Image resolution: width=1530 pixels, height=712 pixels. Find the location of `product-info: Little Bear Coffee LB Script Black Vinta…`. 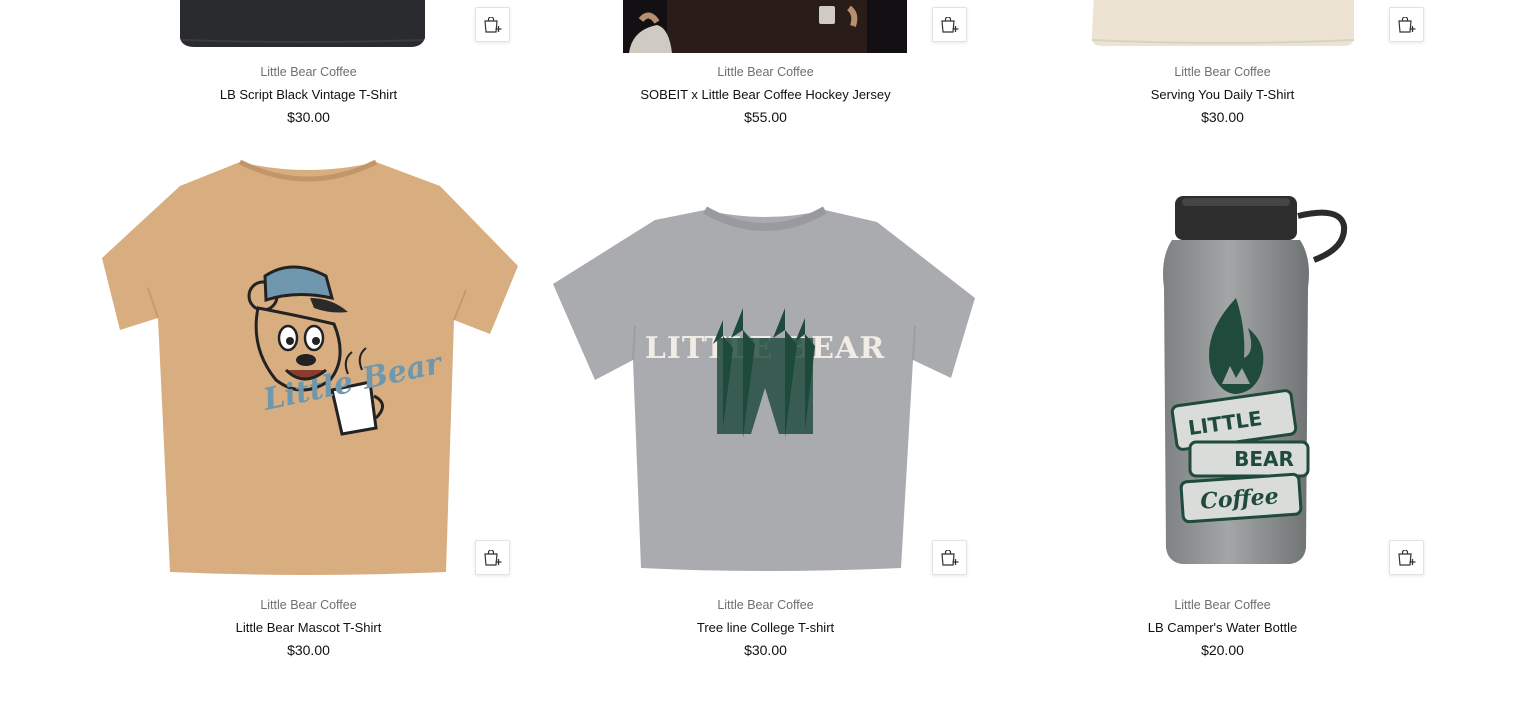

product-info: Little Bear Coffee LB Script Black Vinta… is located at coordinates (308, 95).